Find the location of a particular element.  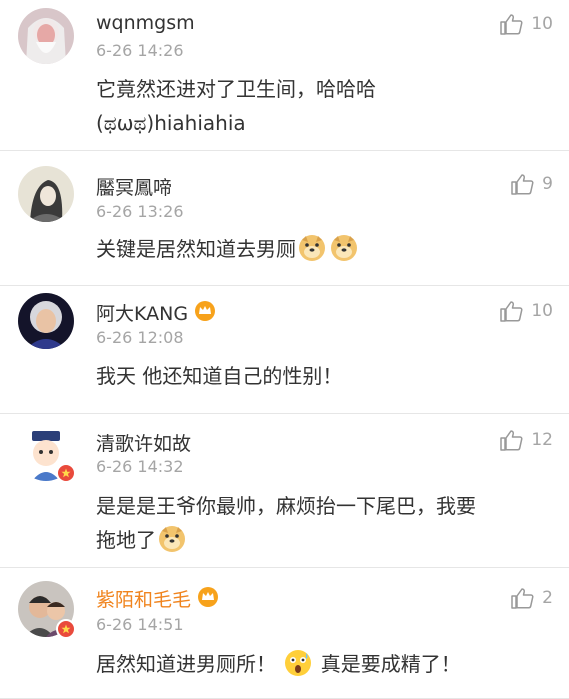

comment-text-line: 是是是王爷你最帅，麻烦抬一下尾巴，我要 is located at coordinates (286, 506).